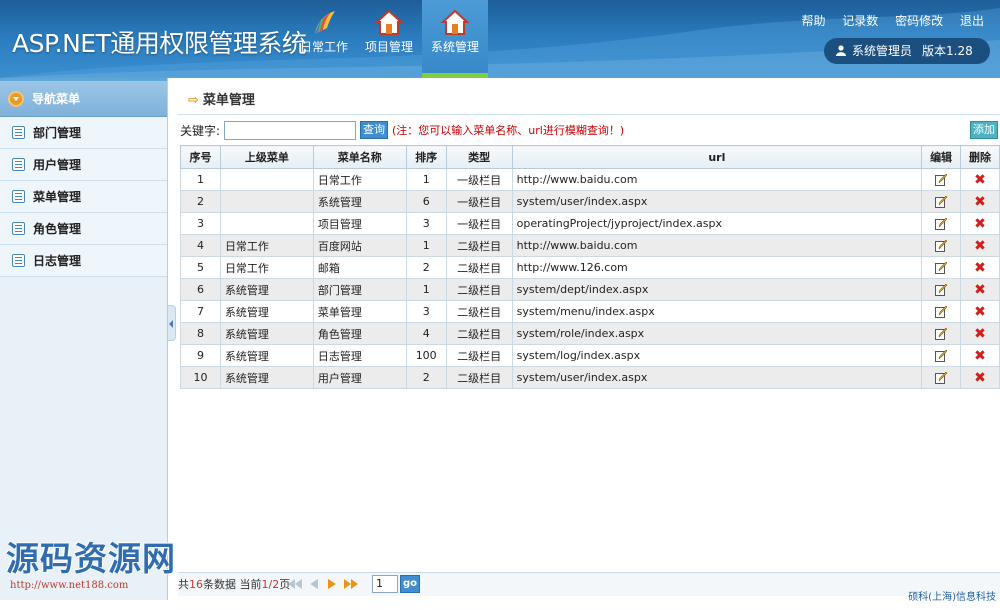 This screenshot has height=609, width=1000. I want to click on cell-sort: 6, so click(426, 201).